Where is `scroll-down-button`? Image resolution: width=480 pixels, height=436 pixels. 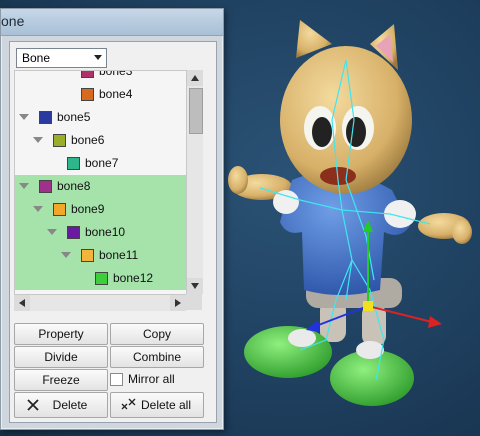
scroll-down-button is located at coordinates (195, 286).